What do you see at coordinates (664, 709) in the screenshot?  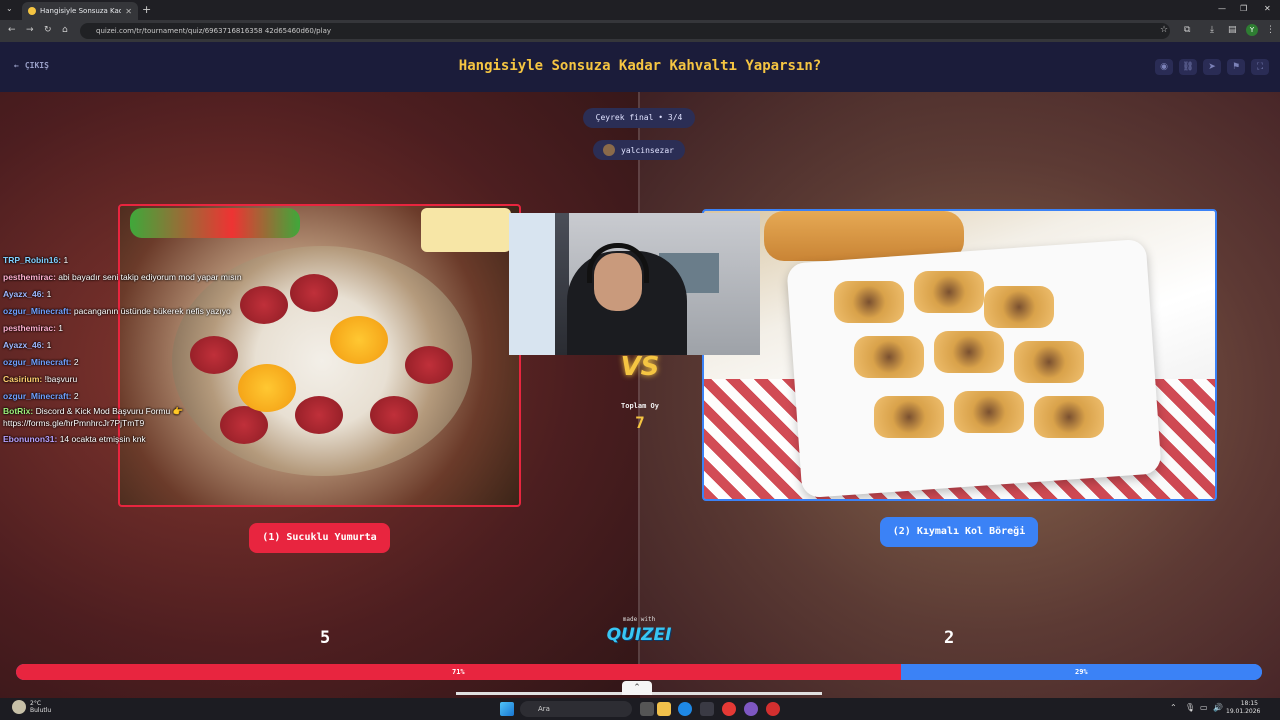 I see `file-explorer-icon` at bounding box center [664, 709].